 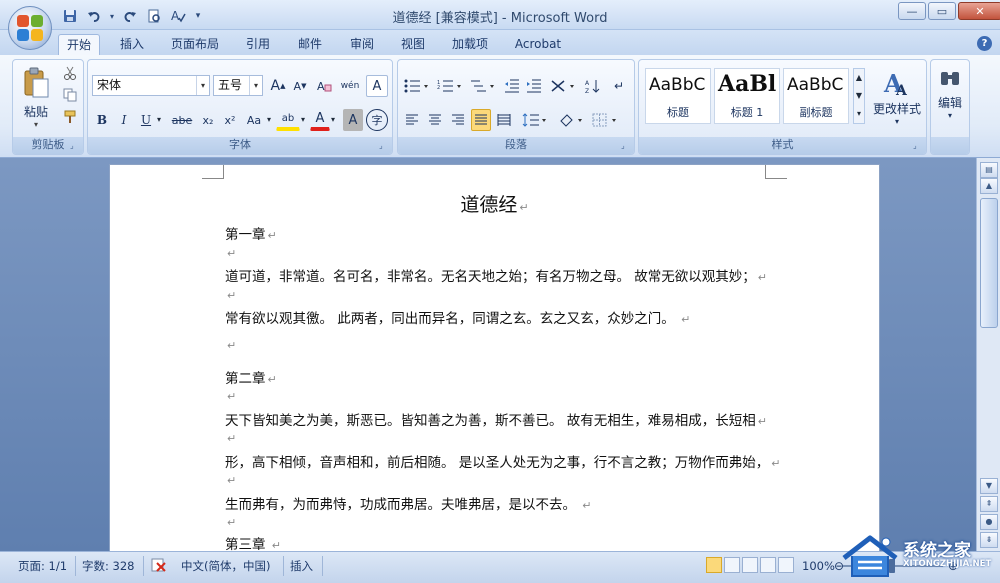 What do you see at coordinates (571, 120) in the screenshot?
I see `shading-icon` at bounding box center [571, 120].